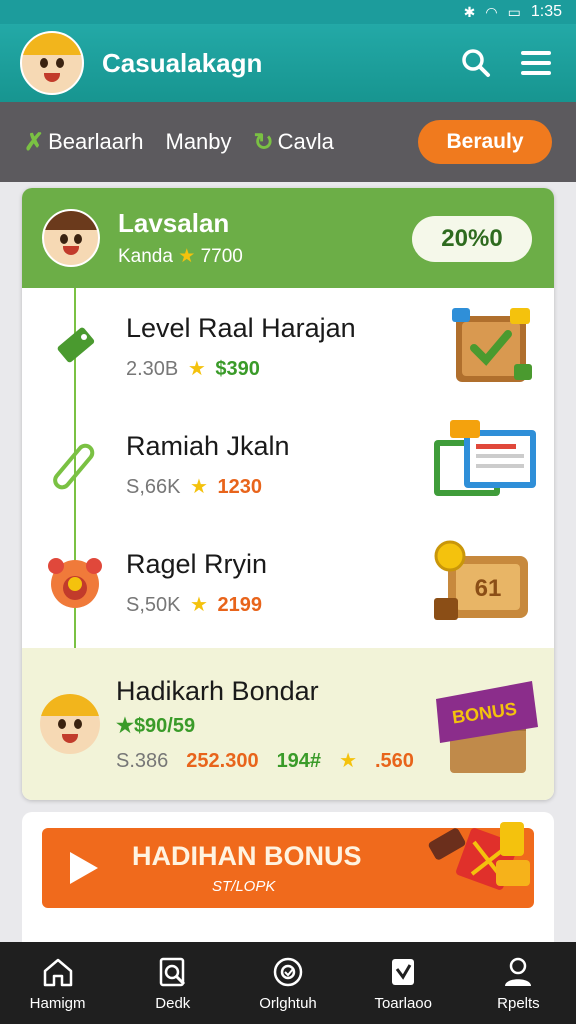 Image resolution: width=576 pixels, height=1024 pixels. I want to click on wifi-icon: ◠, so click(491, 11).